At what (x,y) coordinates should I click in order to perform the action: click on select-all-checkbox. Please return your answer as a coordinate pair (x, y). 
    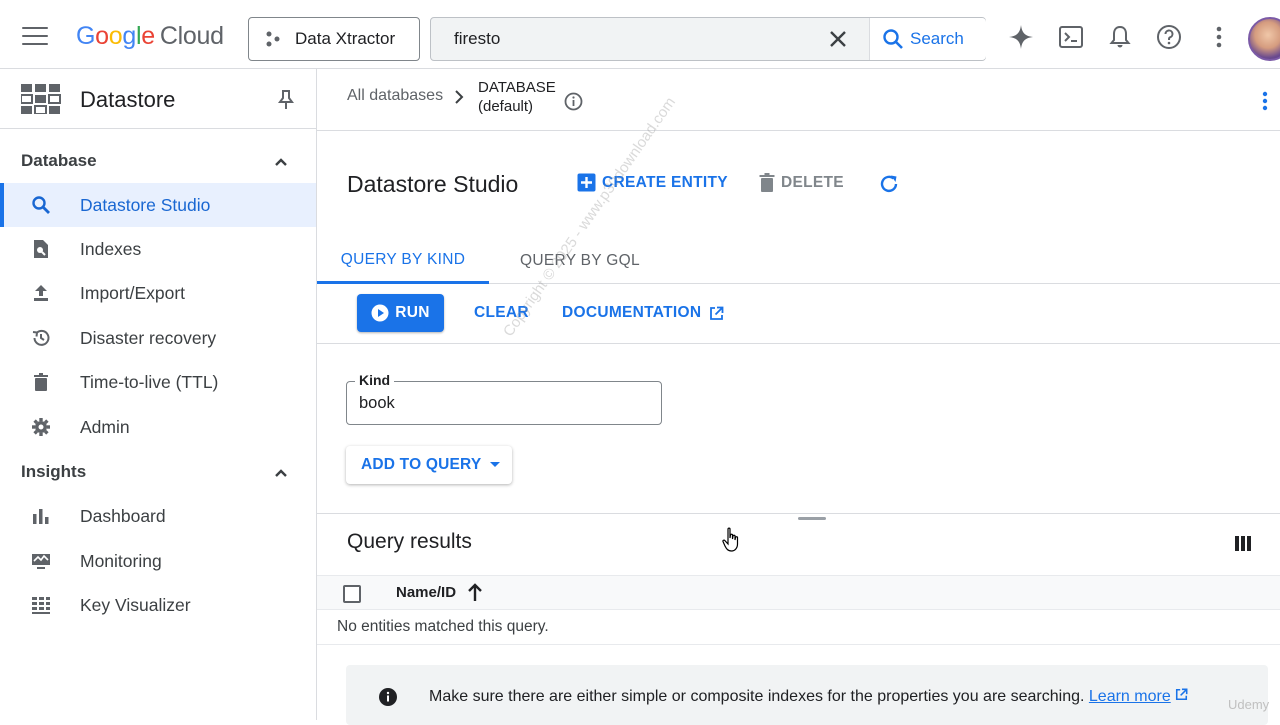
    Looking at the image, I should click on (352, 594).